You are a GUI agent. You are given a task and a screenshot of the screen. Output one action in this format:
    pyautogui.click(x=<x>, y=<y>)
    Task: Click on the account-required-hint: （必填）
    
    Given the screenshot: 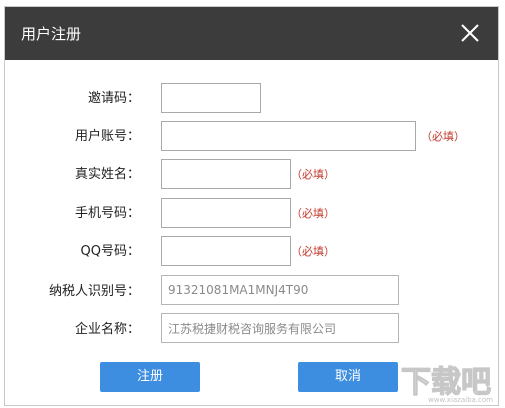 What is the action you would take?
    pyautogui.click(x=443, y=136)
    